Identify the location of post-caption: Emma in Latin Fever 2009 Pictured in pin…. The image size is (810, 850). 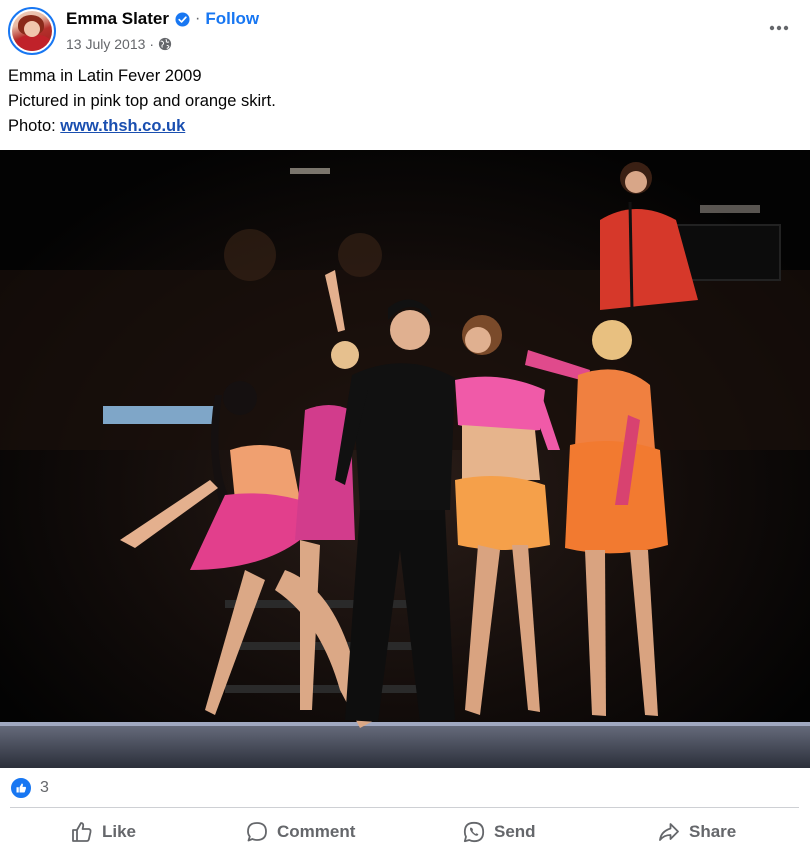
(142, 101).